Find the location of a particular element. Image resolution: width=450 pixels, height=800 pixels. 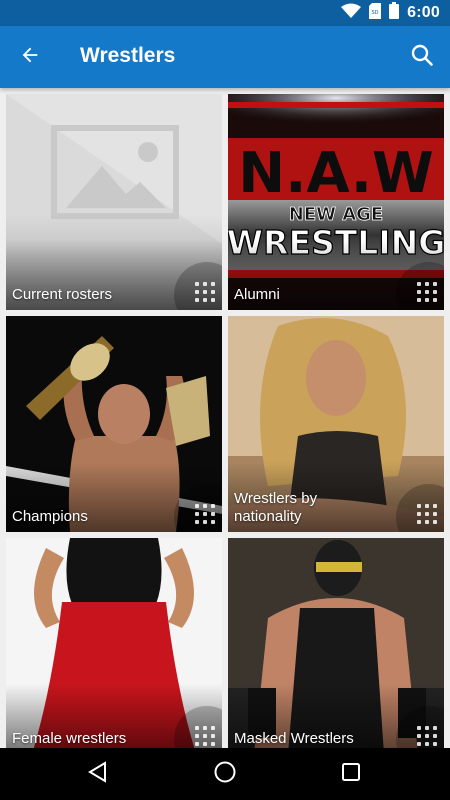

category-tile-female-wrestlers: Female wrestlers is located at coordinates (114, 643).